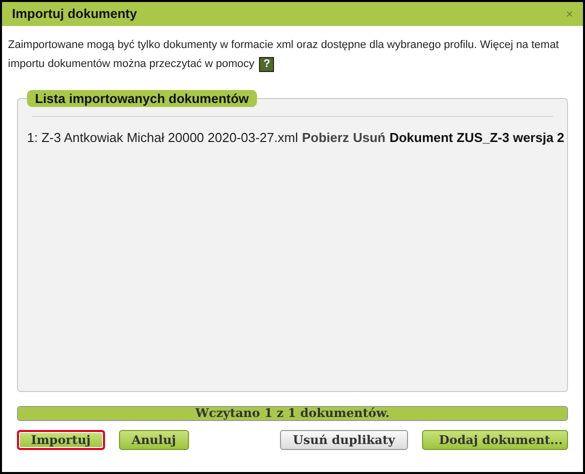 The image size is (585, 474). What do you see at coordinates (266, 64) in the screenshot?
I see `help-button: ?` at bounding box center [266, 64].